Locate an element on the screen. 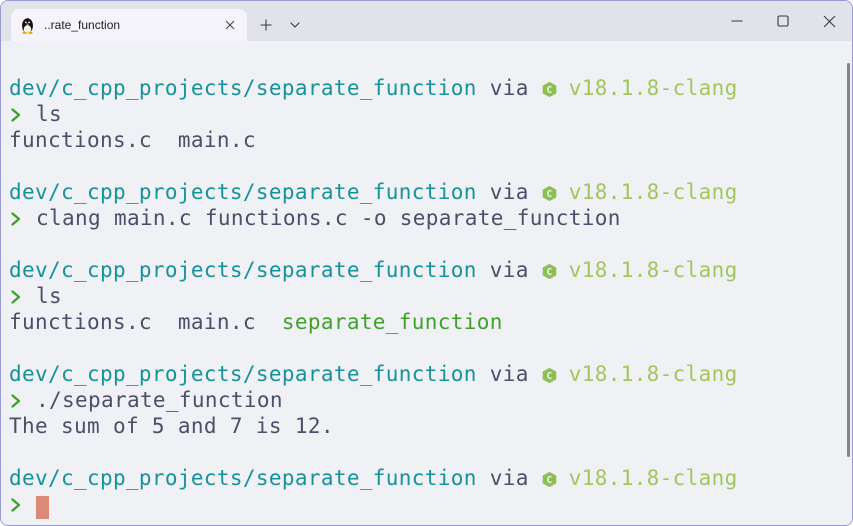  terminal-text: separate_function is located at coordinates (392, 322).